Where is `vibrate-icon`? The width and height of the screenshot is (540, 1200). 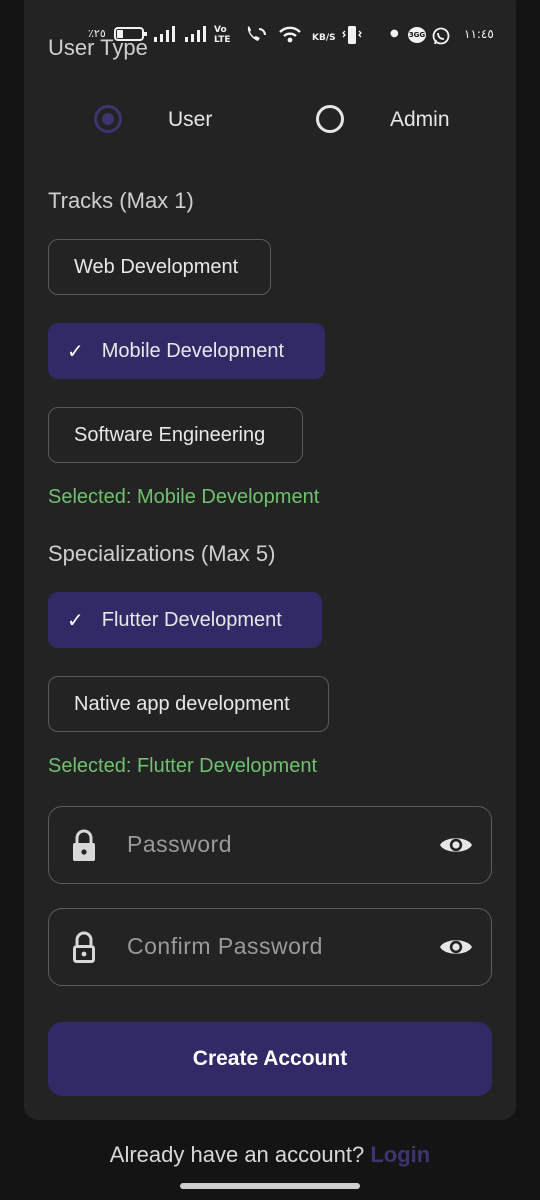 vibrate-icon is located at coordinates (352, 35).